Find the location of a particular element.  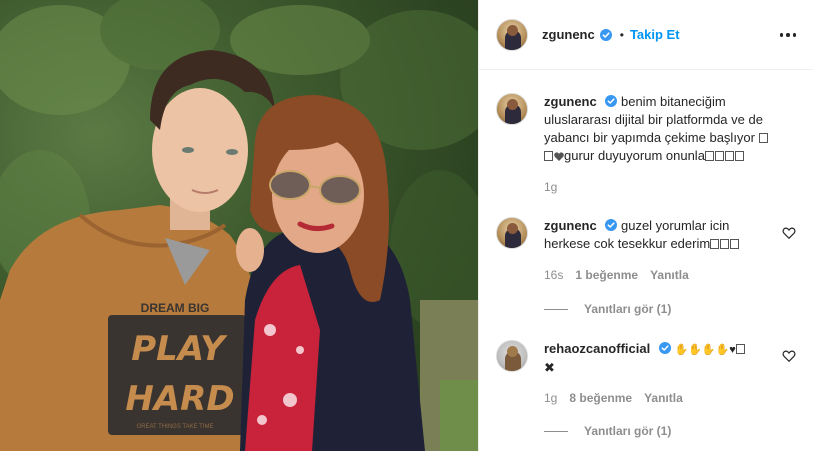

follow-button: Takip Et is located at coordinates (655, 34).